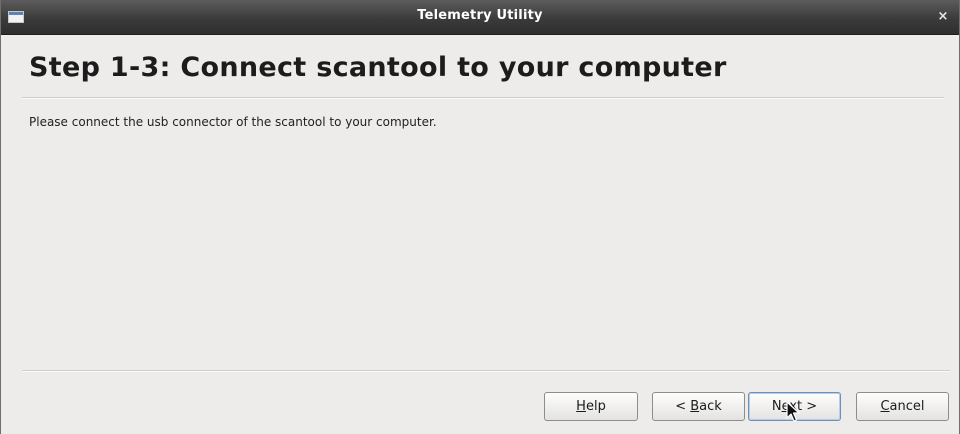 The height and width of the screenshot is (434, 960). I want to click on close-icon: ×, so click(943, 17).